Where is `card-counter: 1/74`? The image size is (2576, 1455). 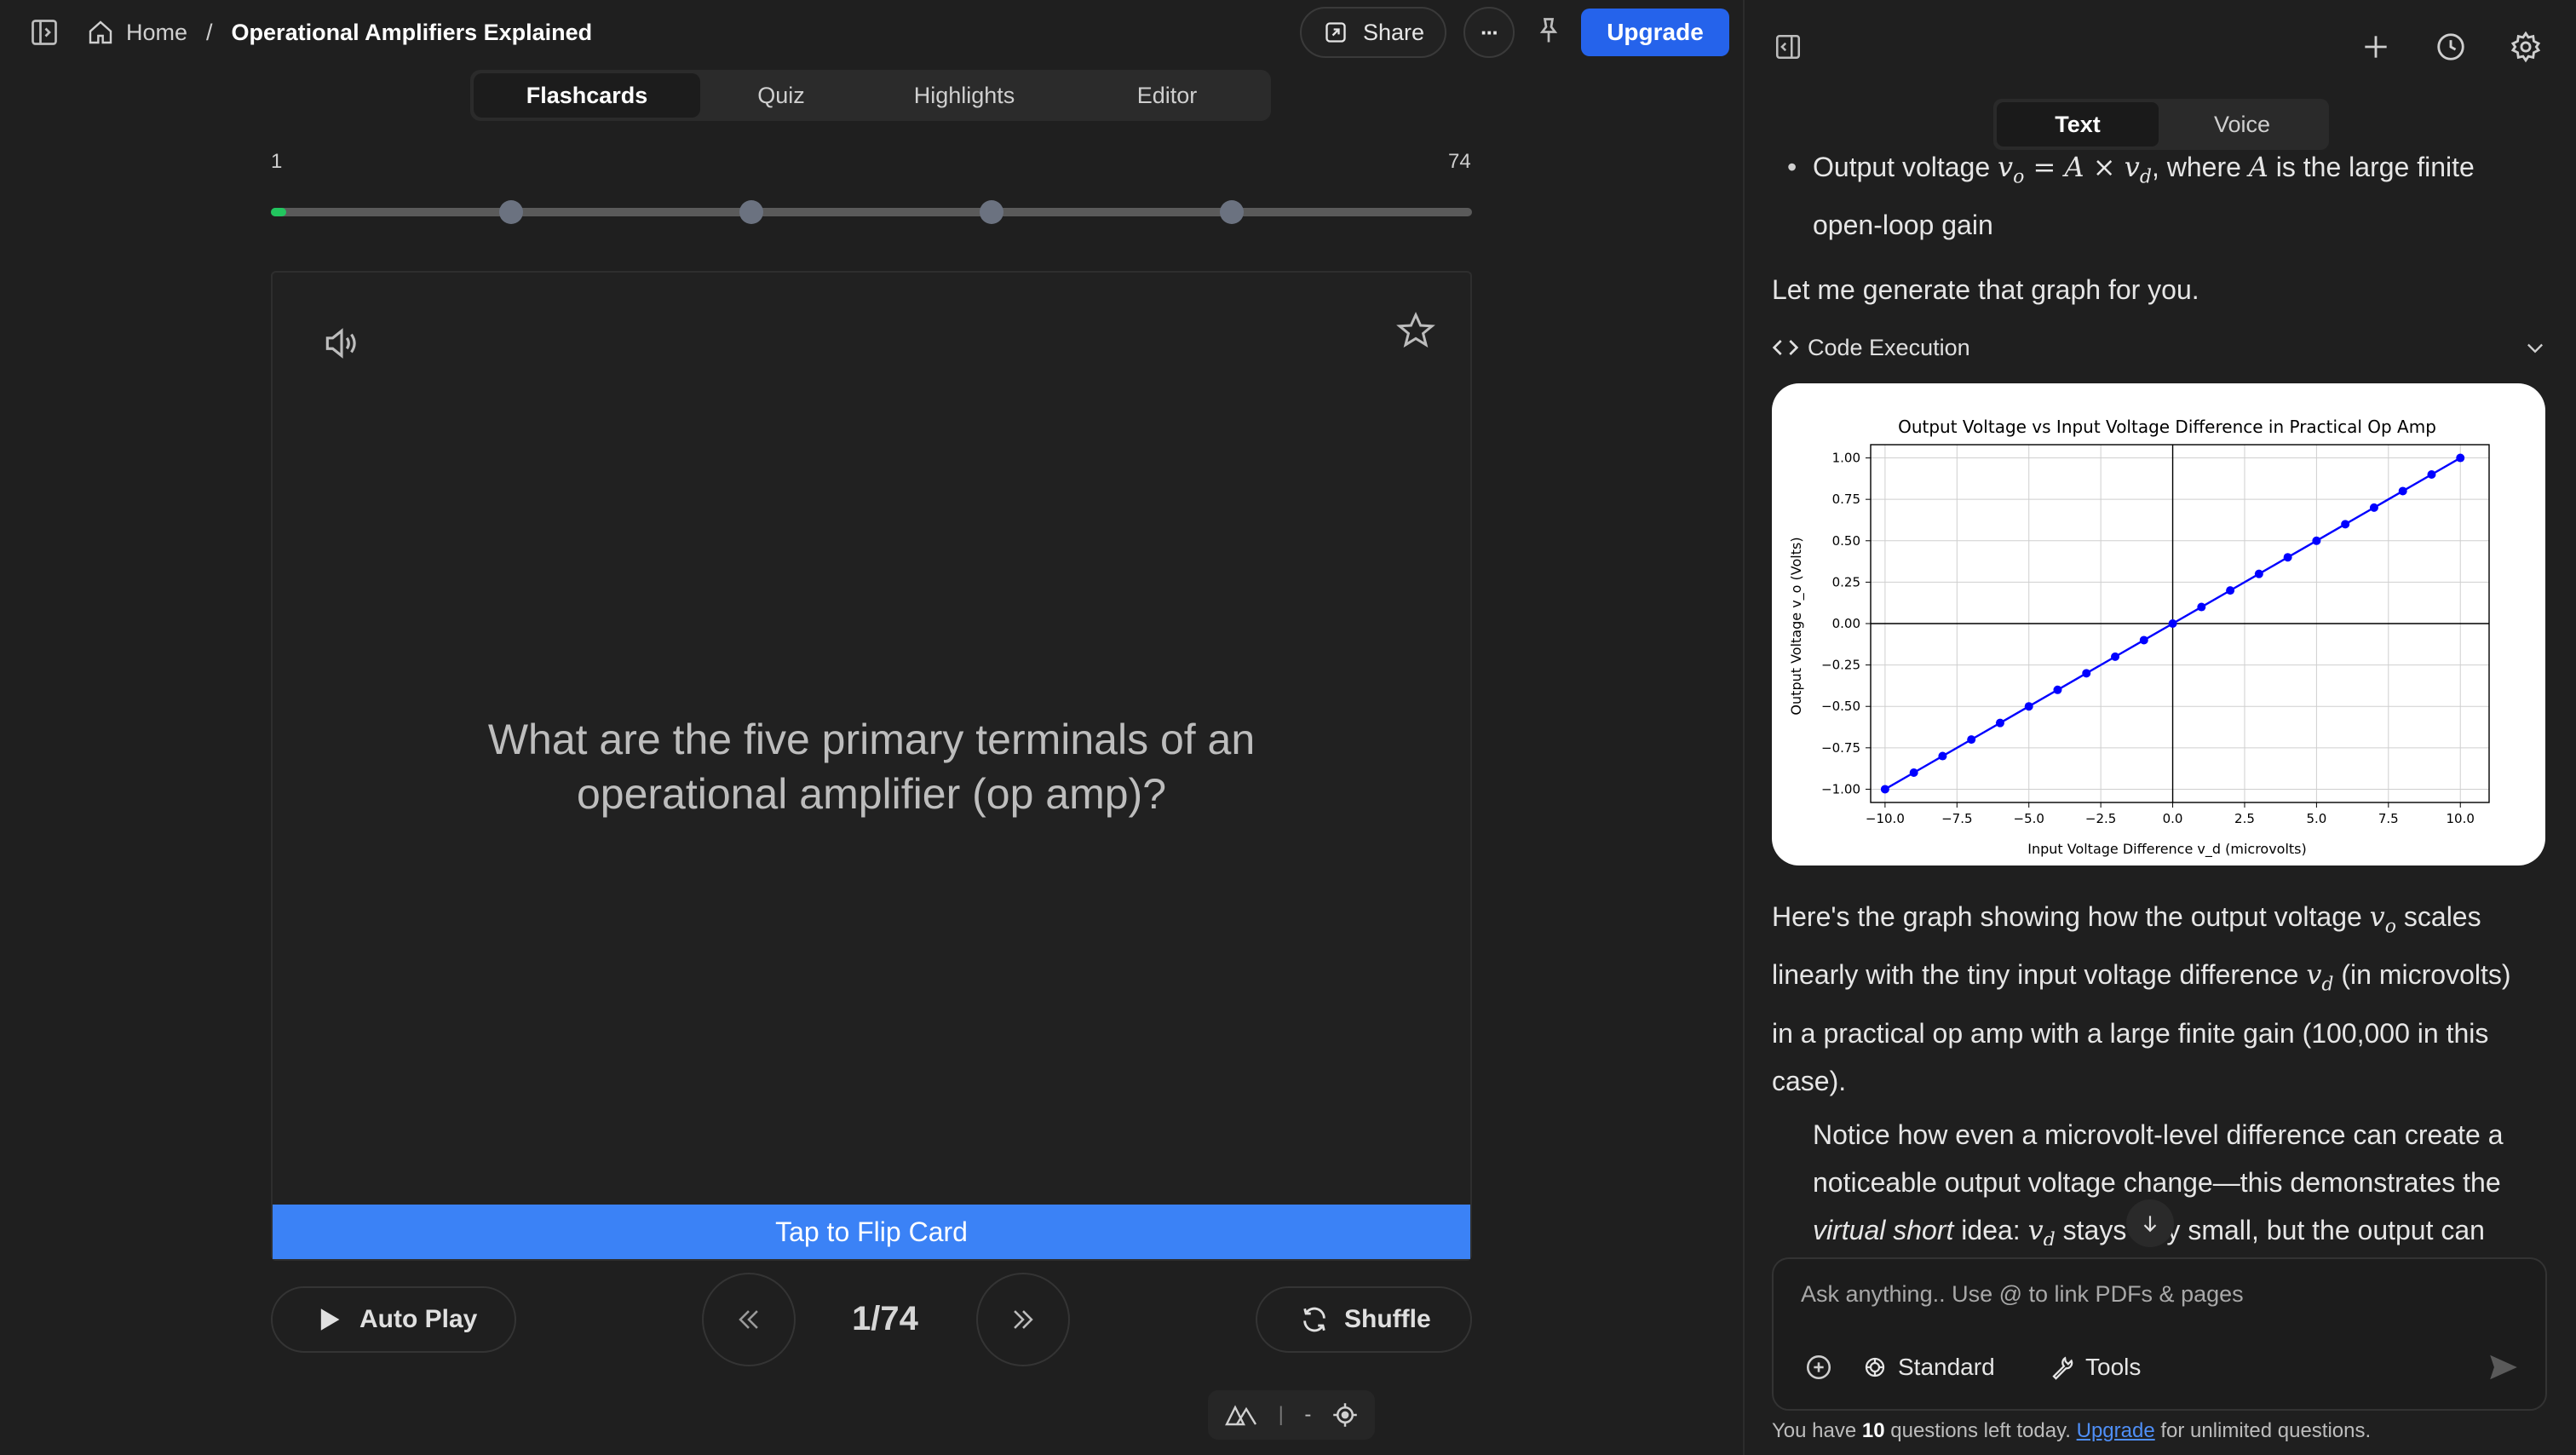
card-counter: 1/74 is located at coordinates (885, 1318).